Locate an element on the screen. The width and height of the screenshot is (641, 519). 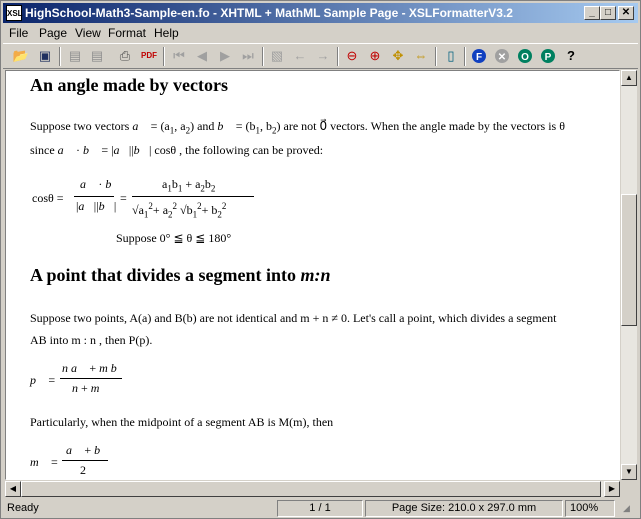
app-icon: XSL is located at coordinates (14, 13).